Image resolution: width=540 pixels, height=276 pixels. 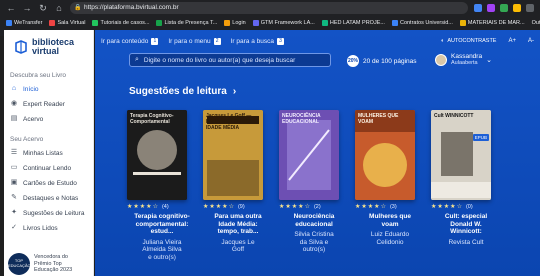 What do you see at coordinates (317, 206) in the screenshot?
I see `rating-count: (2)` at bounding box center [317, 206].